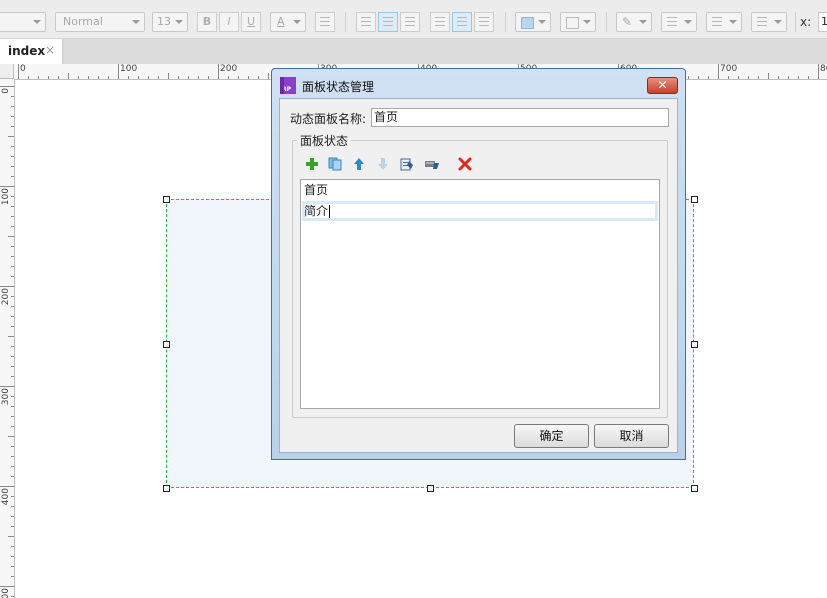 The height and width of the screenshot is (598, 827). I want to click on duplicate-state-icon, so click(335, 165).